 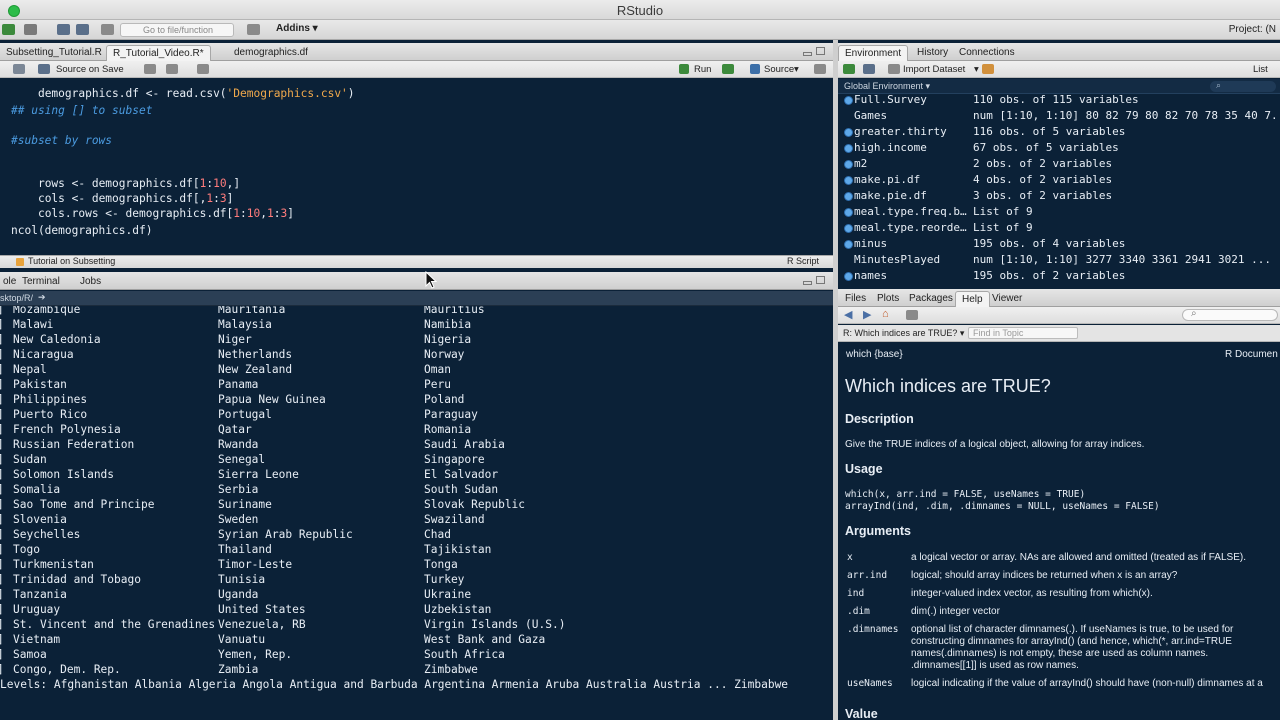 What do you see at coordinates (796, 69) in the screenshot?
I see `source-dropdown-icon: ▾` at bounding box center [796, 69].